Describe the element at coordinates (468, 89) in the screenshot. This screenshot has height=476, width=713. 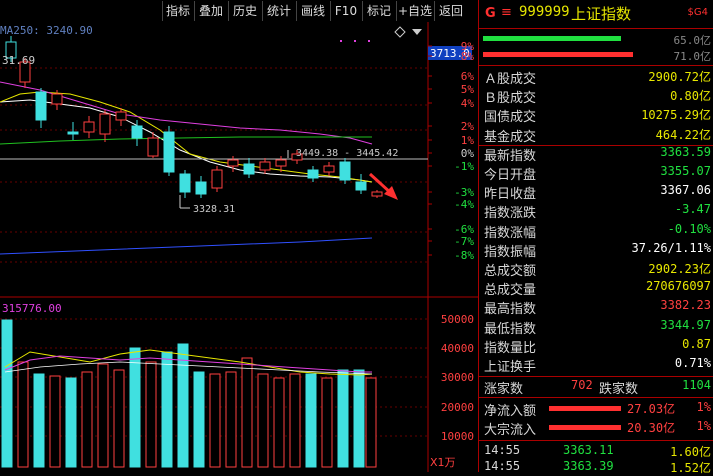
I see `pct-tick: 5%` at that location.